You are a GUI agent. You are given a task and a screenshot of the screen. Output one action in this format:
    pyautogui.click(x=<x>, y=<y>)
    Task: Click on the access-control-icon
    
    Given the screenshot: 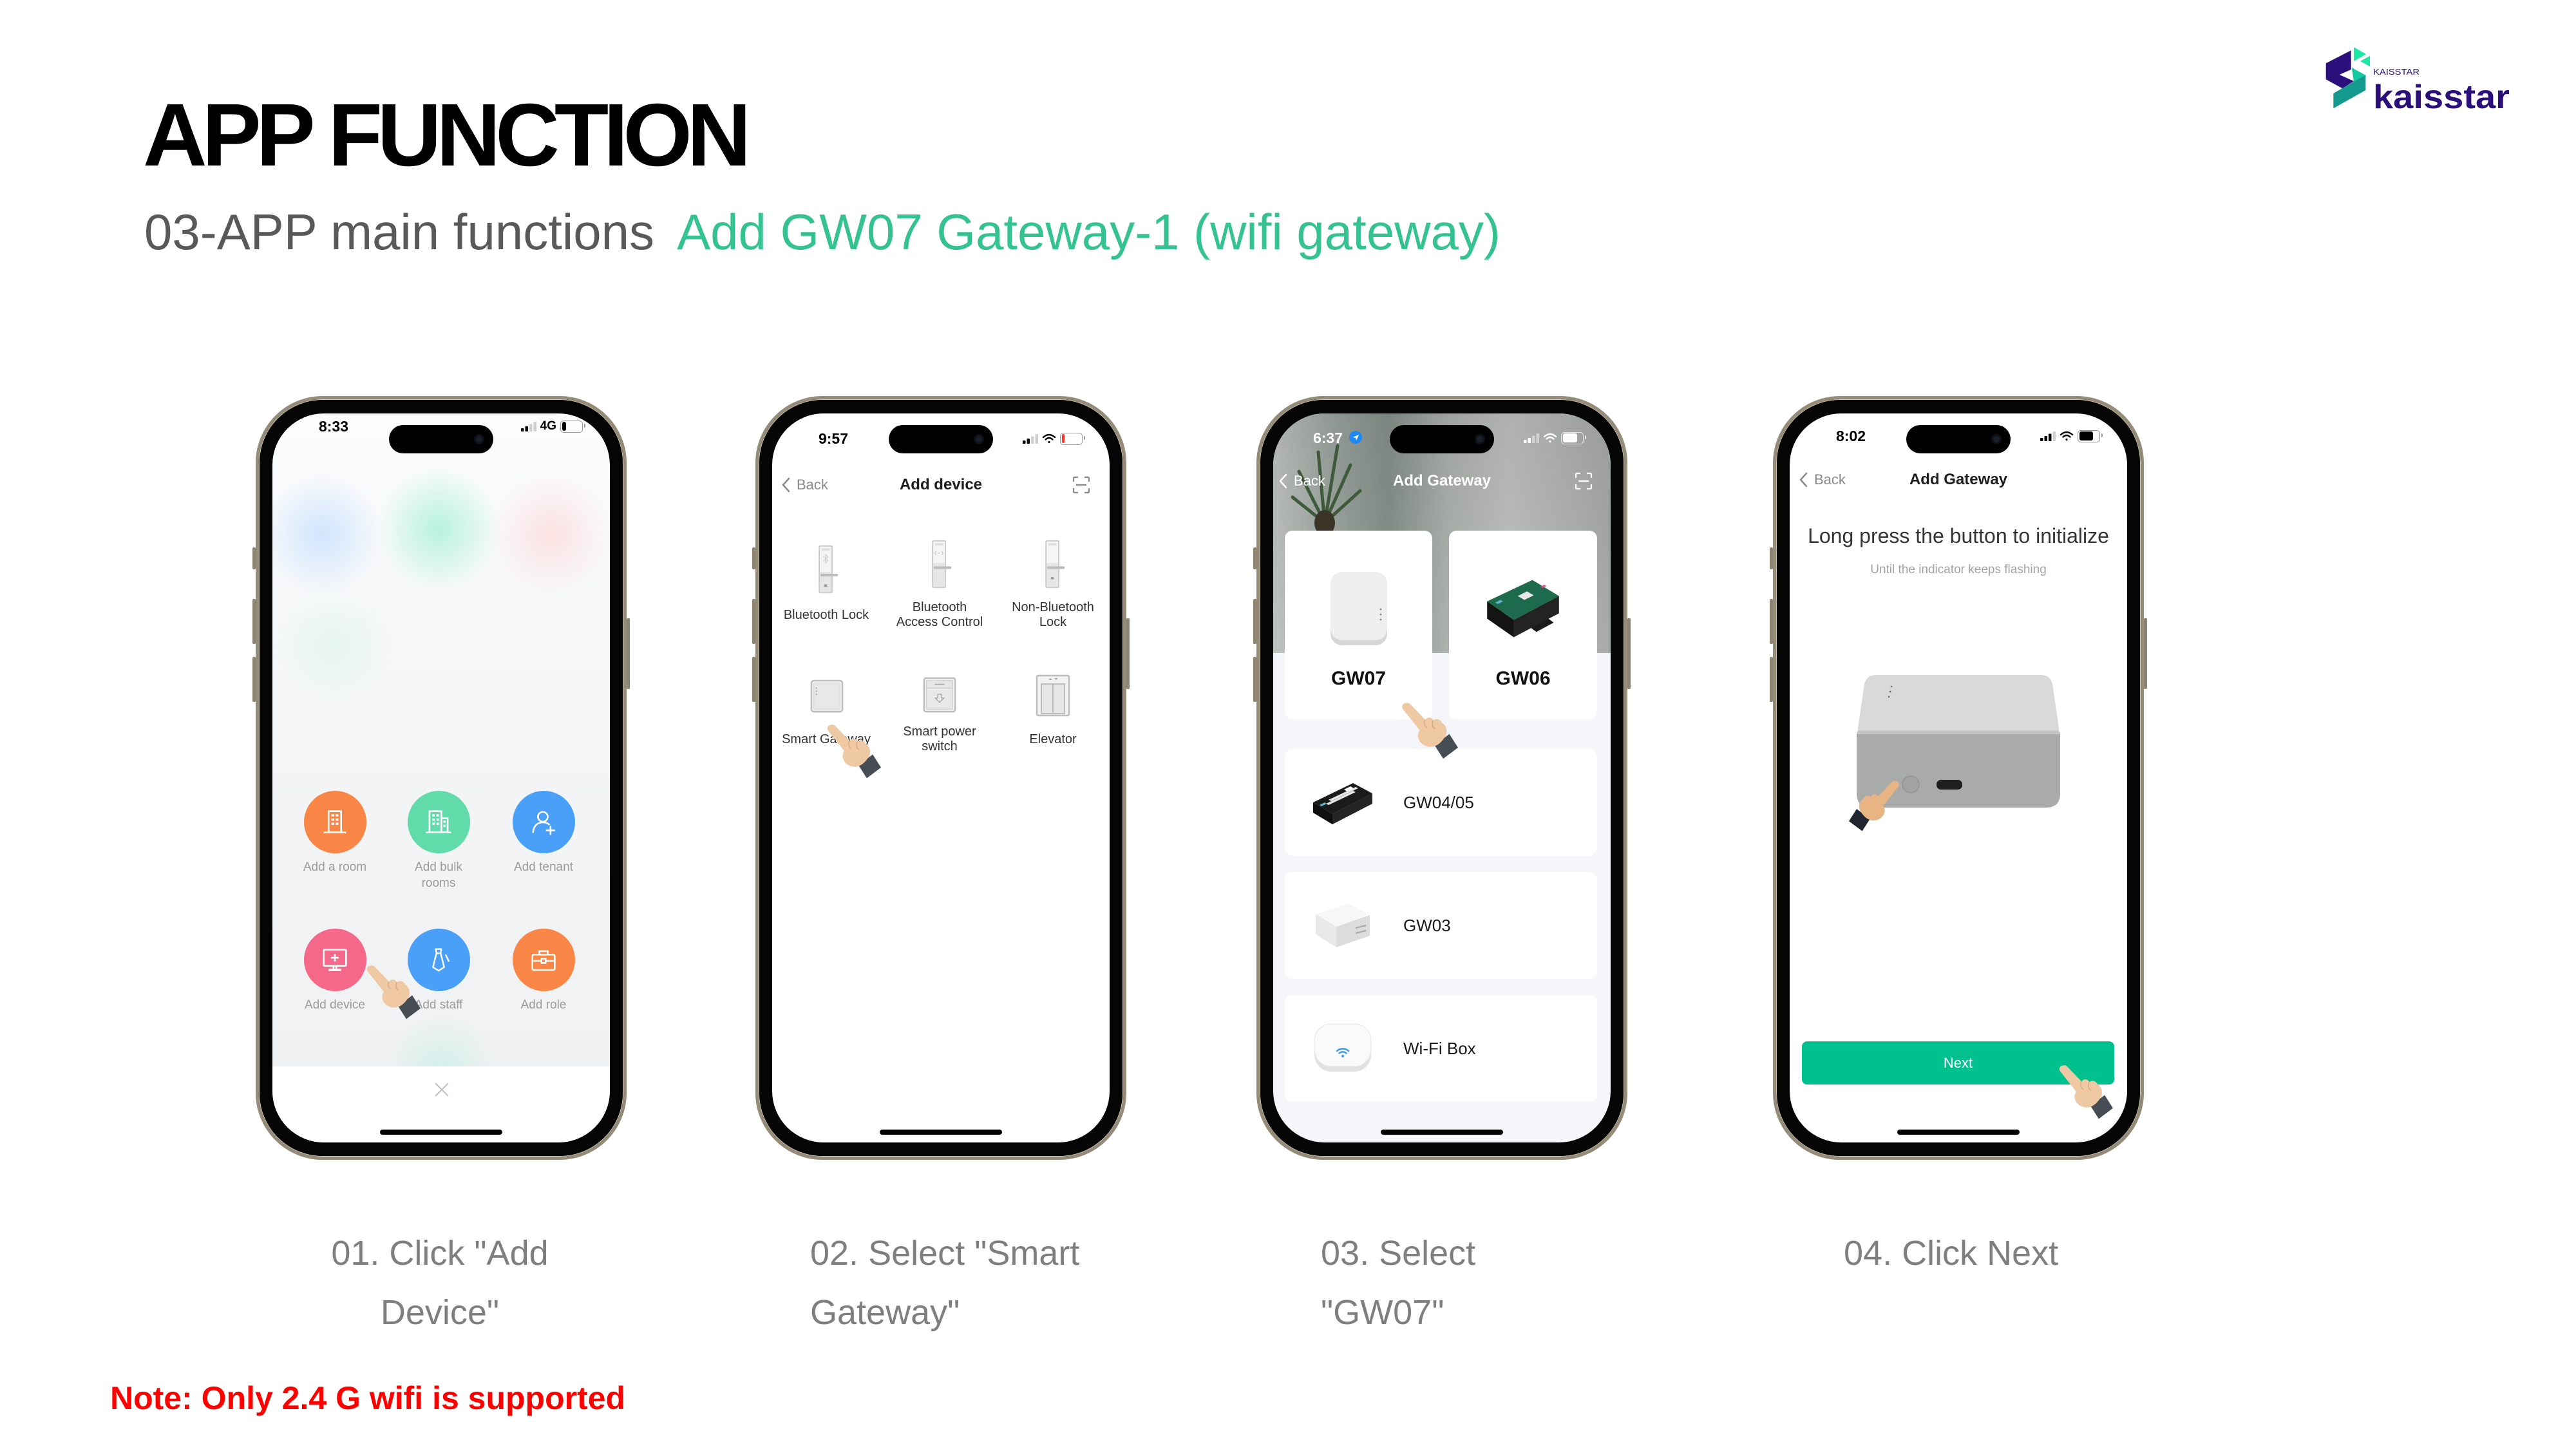 What is the action you would take?
    pyautogui.click(x=940, y=564)
    